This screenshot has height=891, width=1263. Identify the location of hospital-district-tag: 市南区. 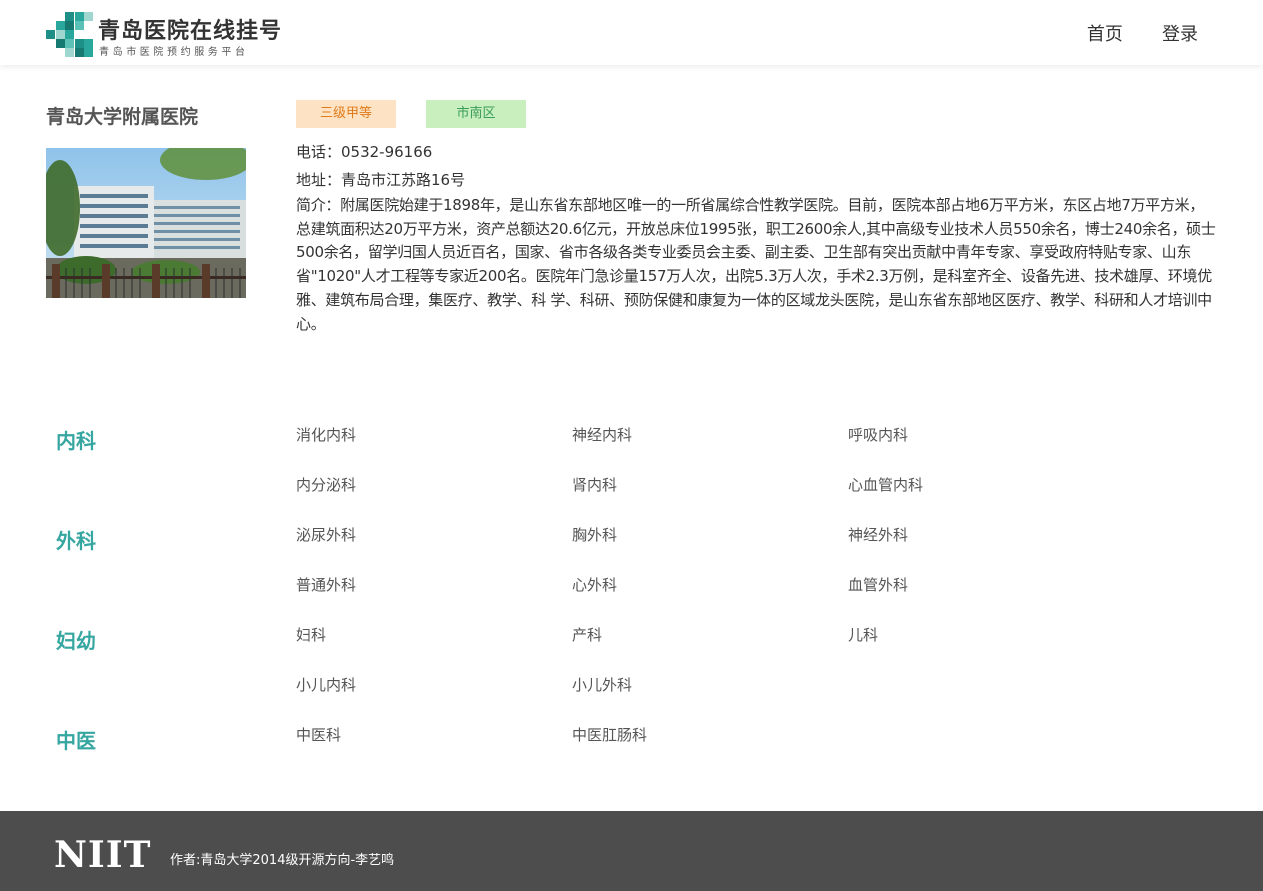
(476, 114).